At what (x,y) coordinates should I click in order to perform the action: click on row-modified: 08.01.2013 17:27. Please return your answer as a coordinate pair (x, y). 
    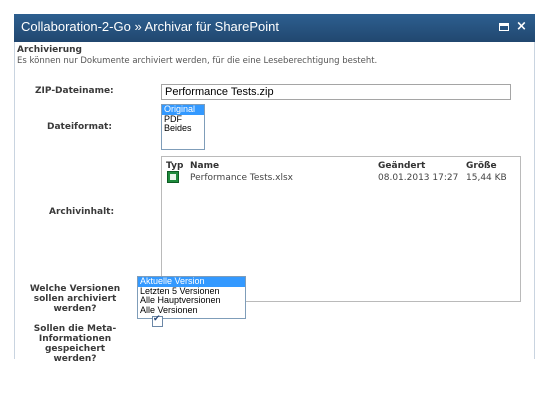
    Looking at the image, I should click on (418, 178).